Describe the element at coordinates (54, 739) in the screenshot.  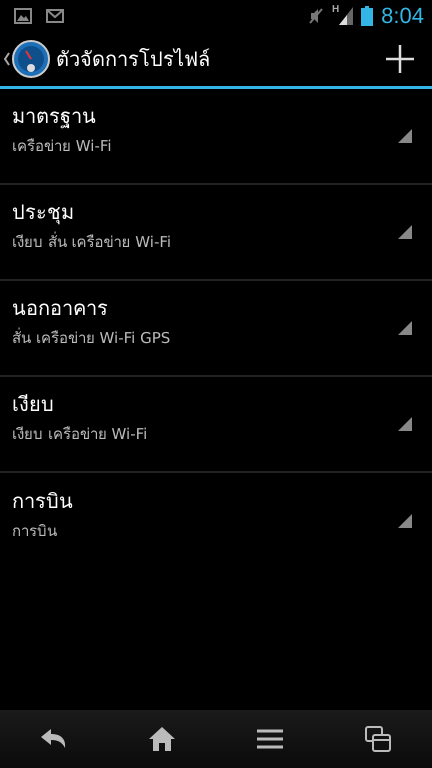
I see `back-arrow-icon` at that location.